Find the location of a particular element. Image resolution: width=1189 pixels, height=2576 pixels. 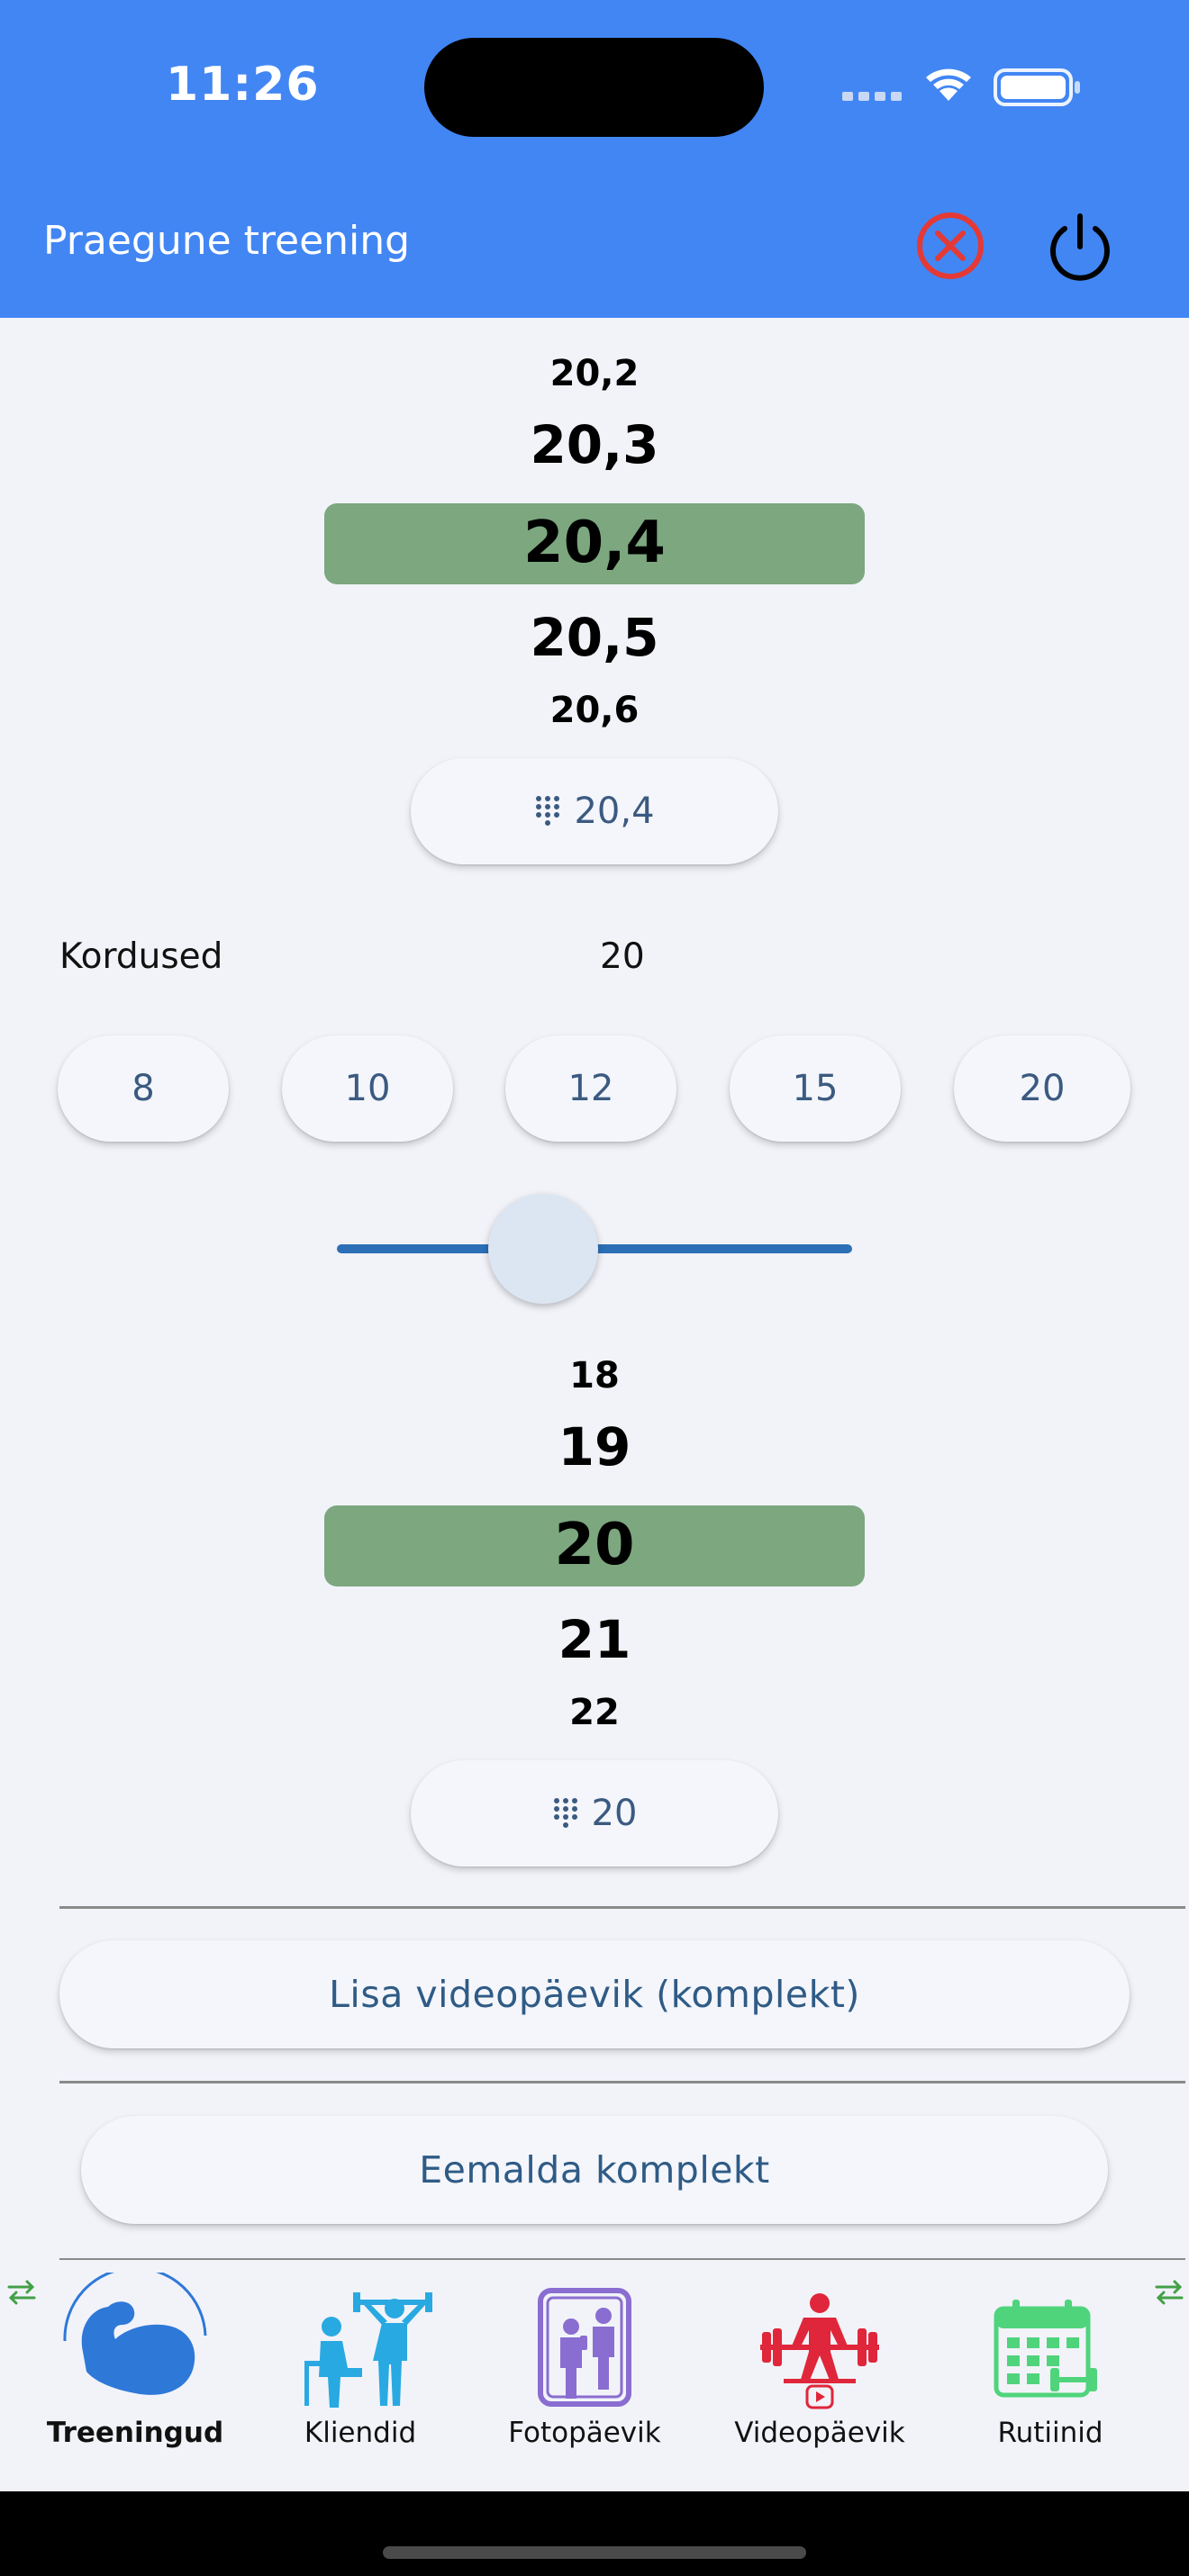

nav-item-videopaevik: Videopäevik is located at coordinates (820, 2375).